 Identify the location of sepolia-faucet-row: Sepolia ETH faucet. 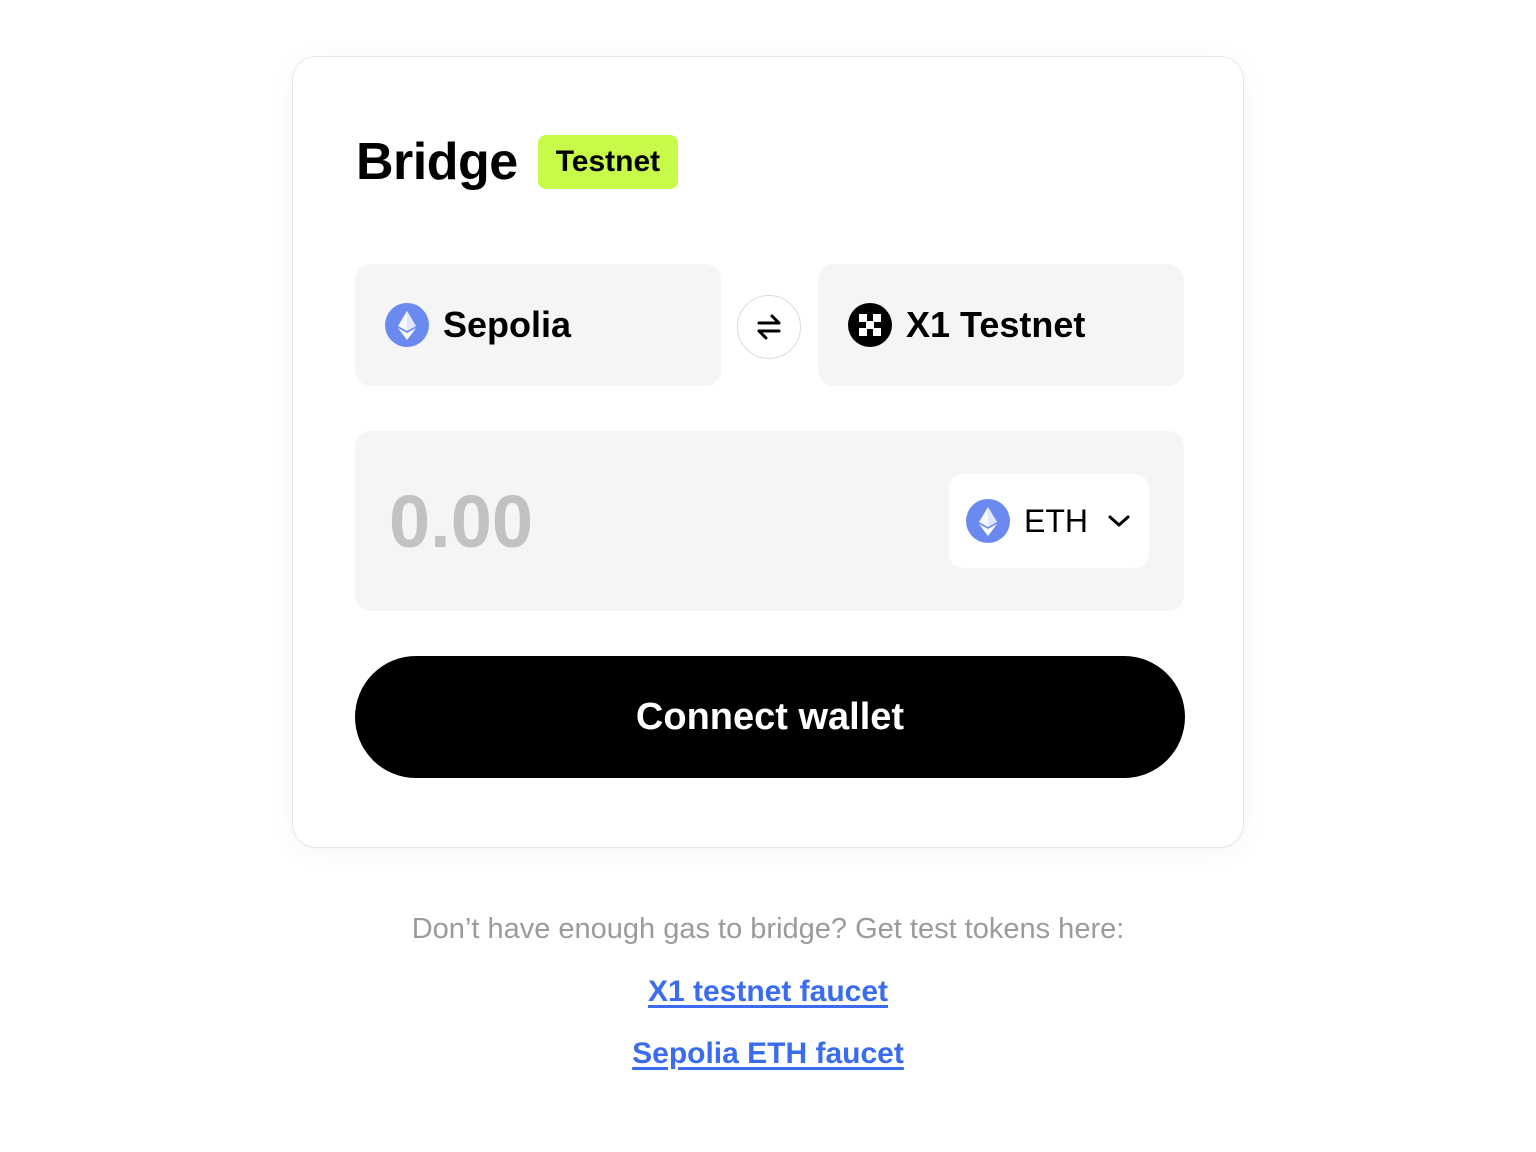
(768, 1054).